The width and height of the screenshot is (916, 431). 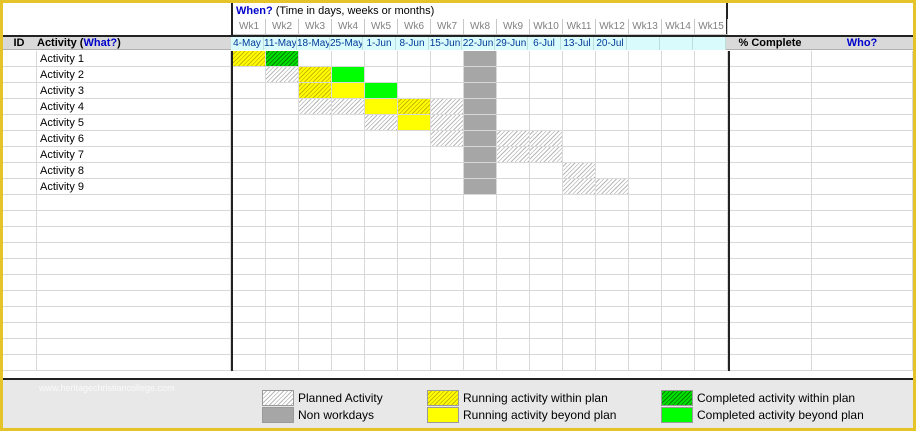 What do you see at coordinates (513, 27) in the screenshot?
I see `week-header-cell: Wk9` at bounding box center [513, 27].